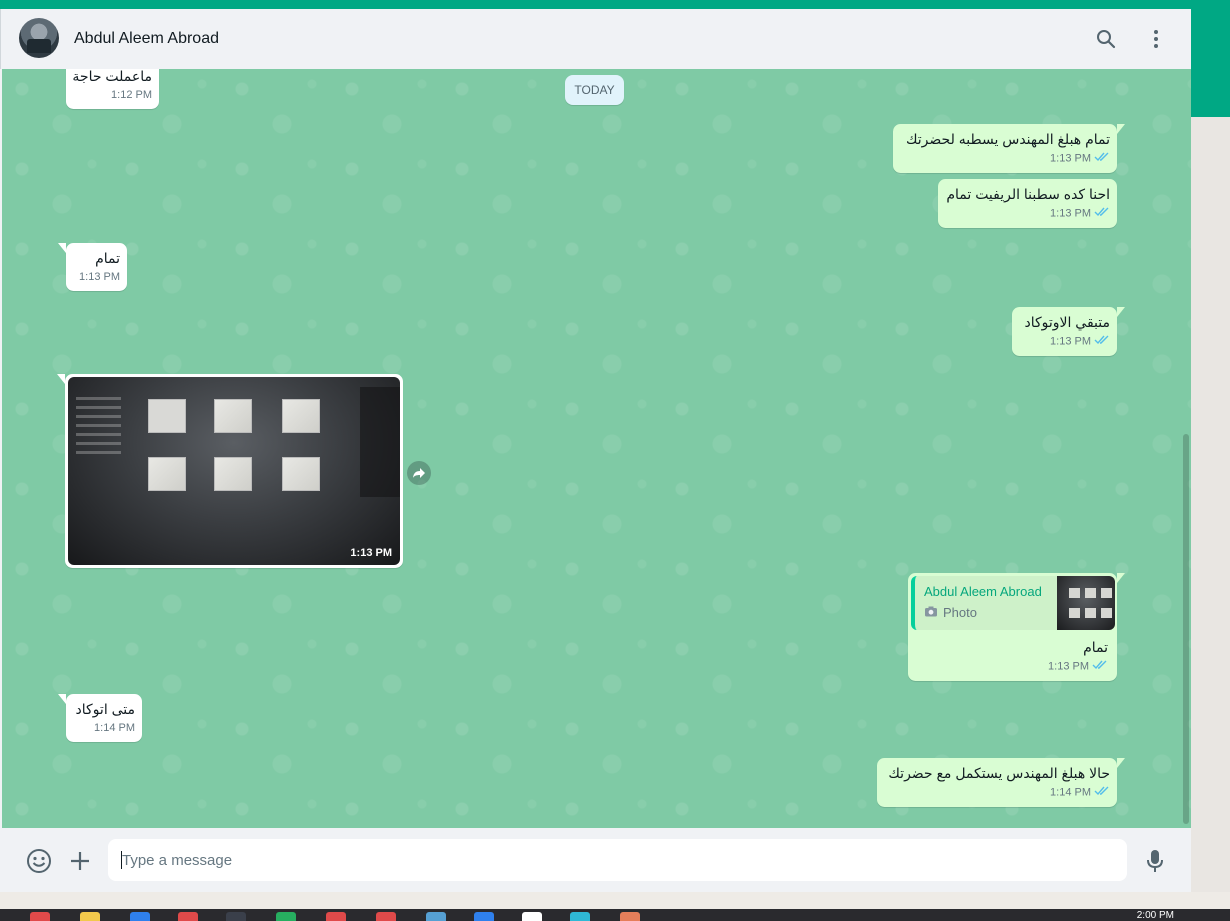 The image size is (1230, 921). I want to click on os-taskbar: 2:00 PM, so click(615, 915).